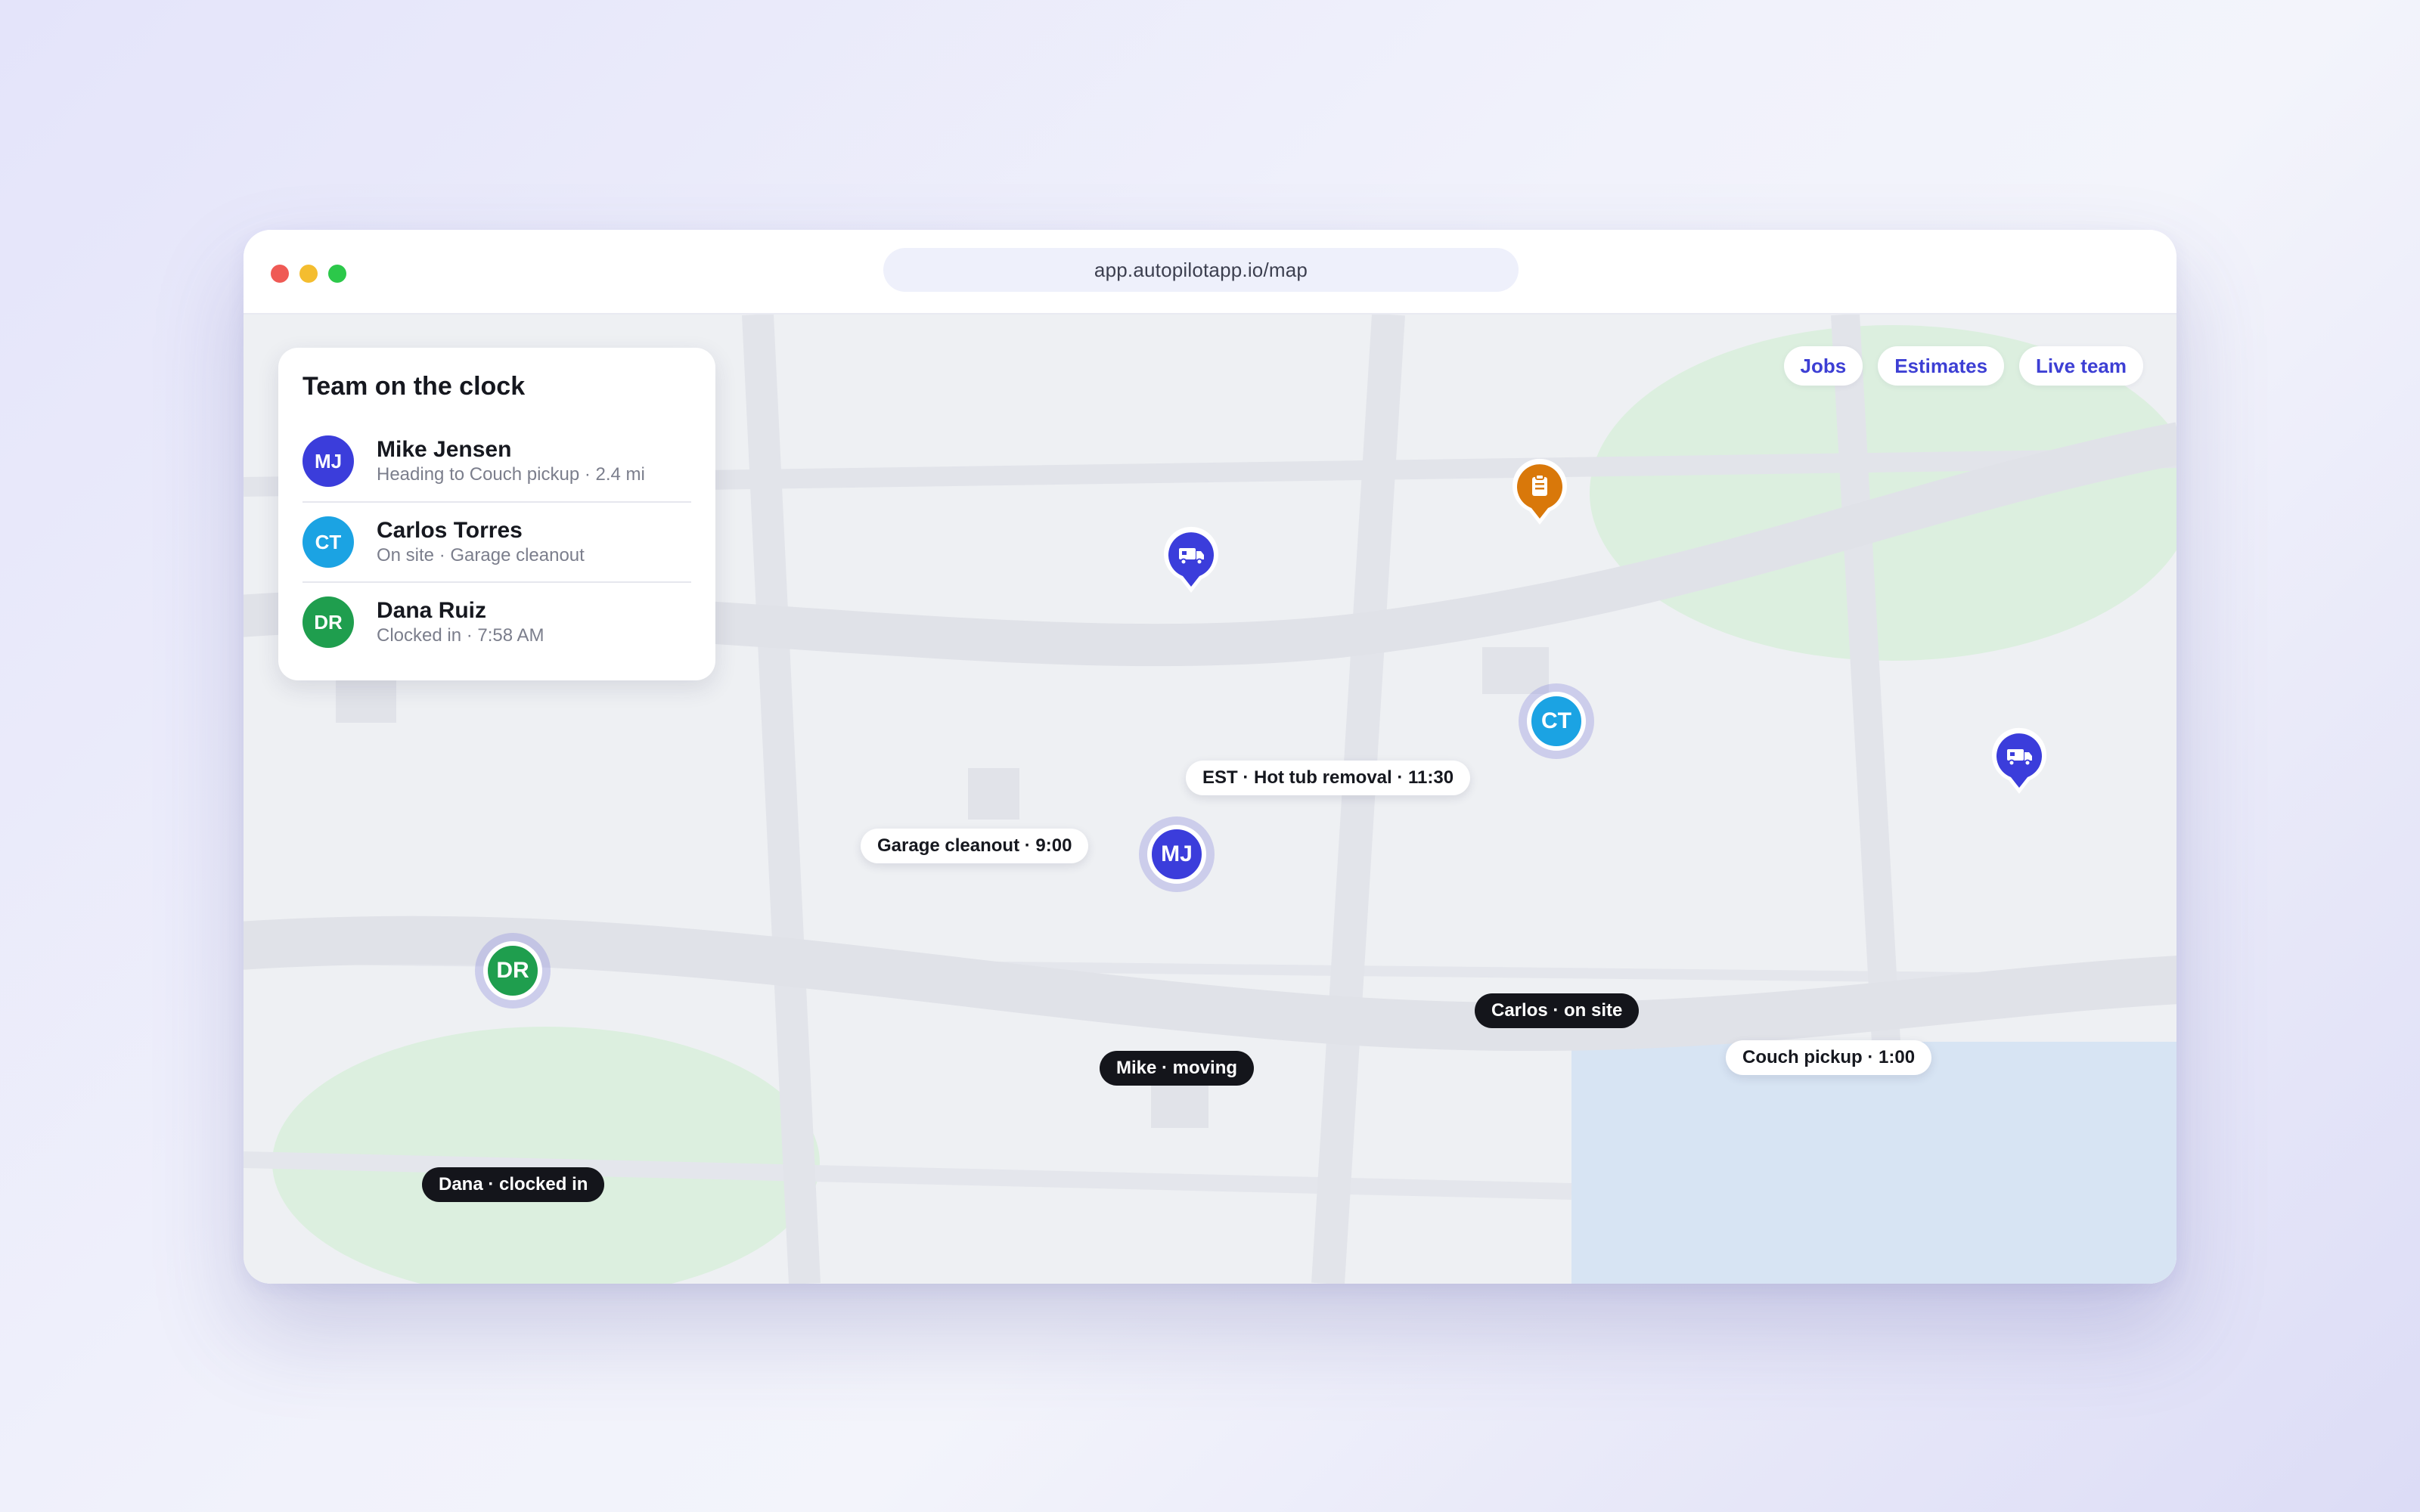  What do you see at coordinates (1941, 366) in the screenshot?
I see `filter-estimates-button: Estimates` at bounding box center [1941, 366].